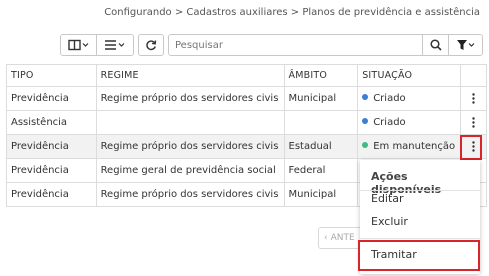 Image resolution: width=489 pixels, height=276 pixels. I want to click on columns-icon, so click(77, 45).